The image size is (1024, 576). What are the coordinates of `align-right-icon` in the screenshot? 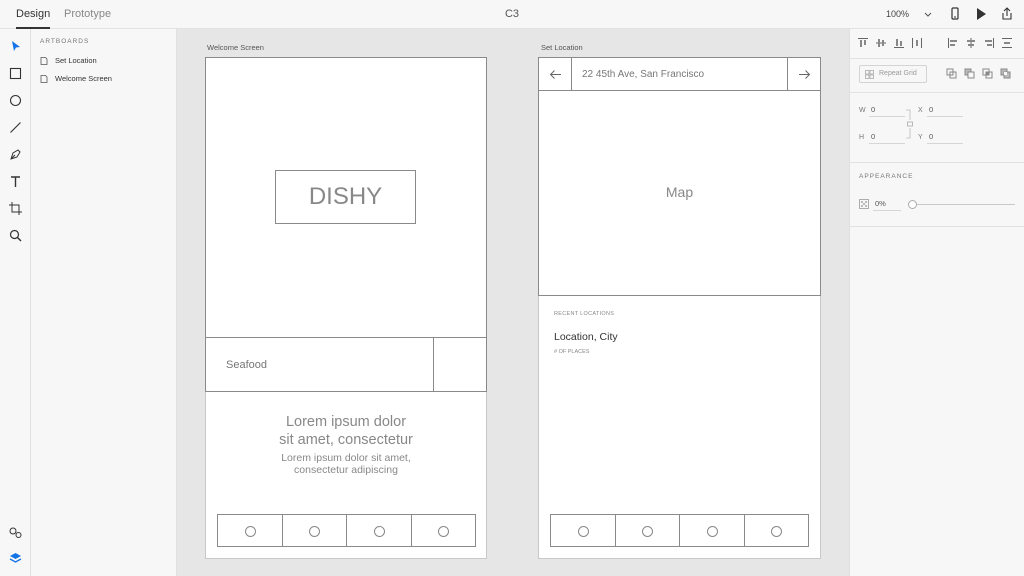 It's located at (989, 43).